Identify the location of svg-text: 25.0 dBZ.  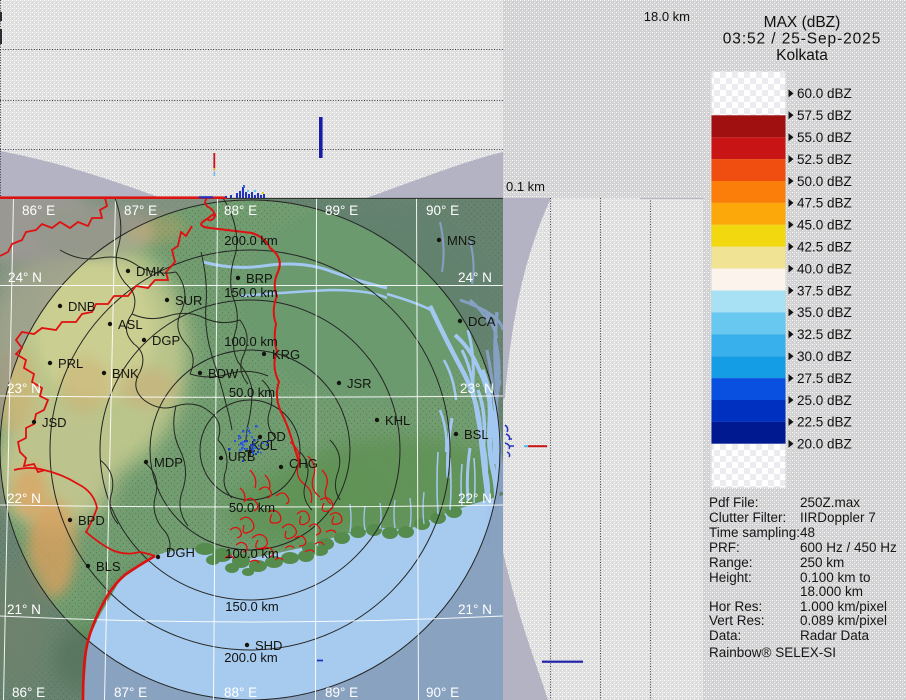
(824, 400).